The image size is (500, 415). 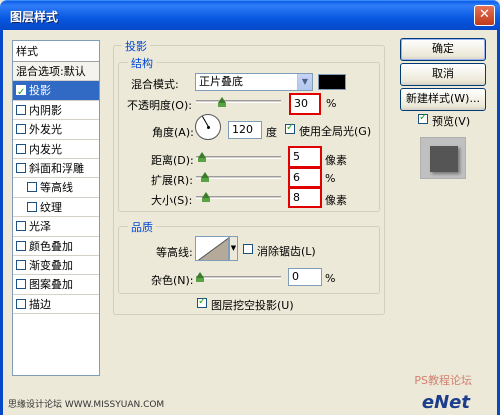 What do you see at coordinates (233, 248) in the screenshot?
I see `contour-dropdown-button: ▼` at bounding box center [233, 248].